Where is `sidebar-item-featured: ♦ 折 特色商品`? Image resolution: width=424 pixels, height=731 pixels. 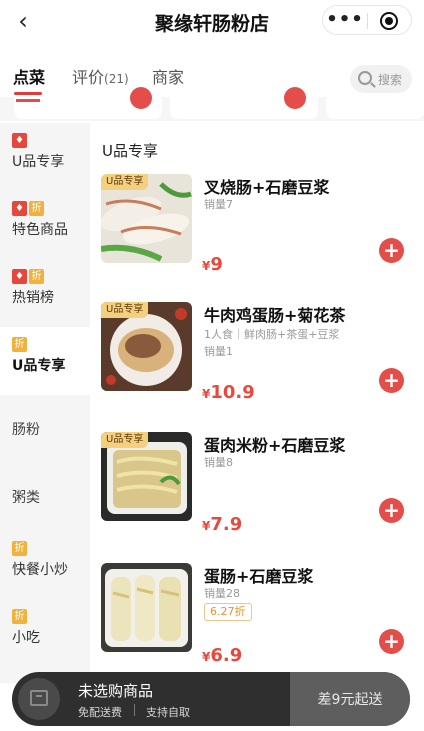
sidebar-item-featured: ♦ 折 特色商品 is located at coordinates (45, 225).